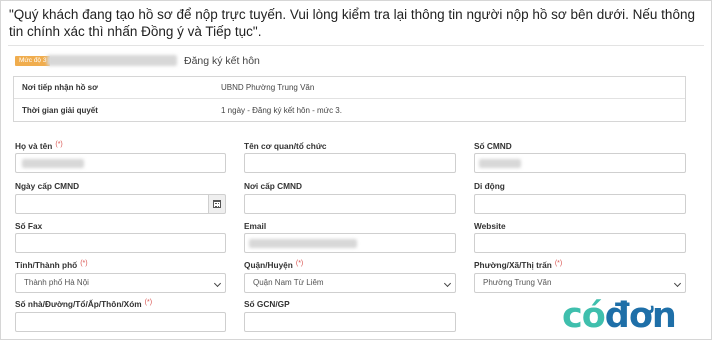 This screenshot has width=712, height=340. Describe the element at coordinates (120, 322) in the screenshot. I see `address-input` at that location.